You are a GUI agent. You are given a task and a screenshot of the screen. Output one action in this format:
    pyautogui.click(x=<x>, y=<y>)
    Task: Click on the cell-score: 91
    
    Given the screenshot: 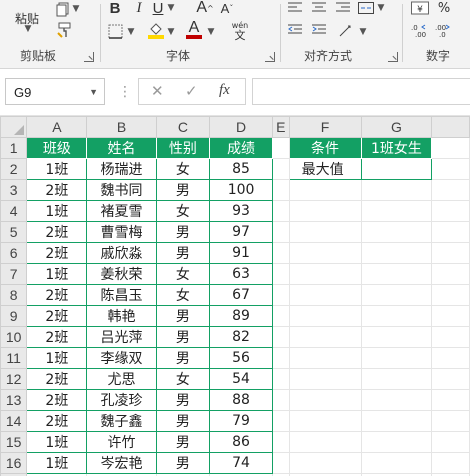 What is the action you would take?
    pyautogui.click(x=241, y=253)
    